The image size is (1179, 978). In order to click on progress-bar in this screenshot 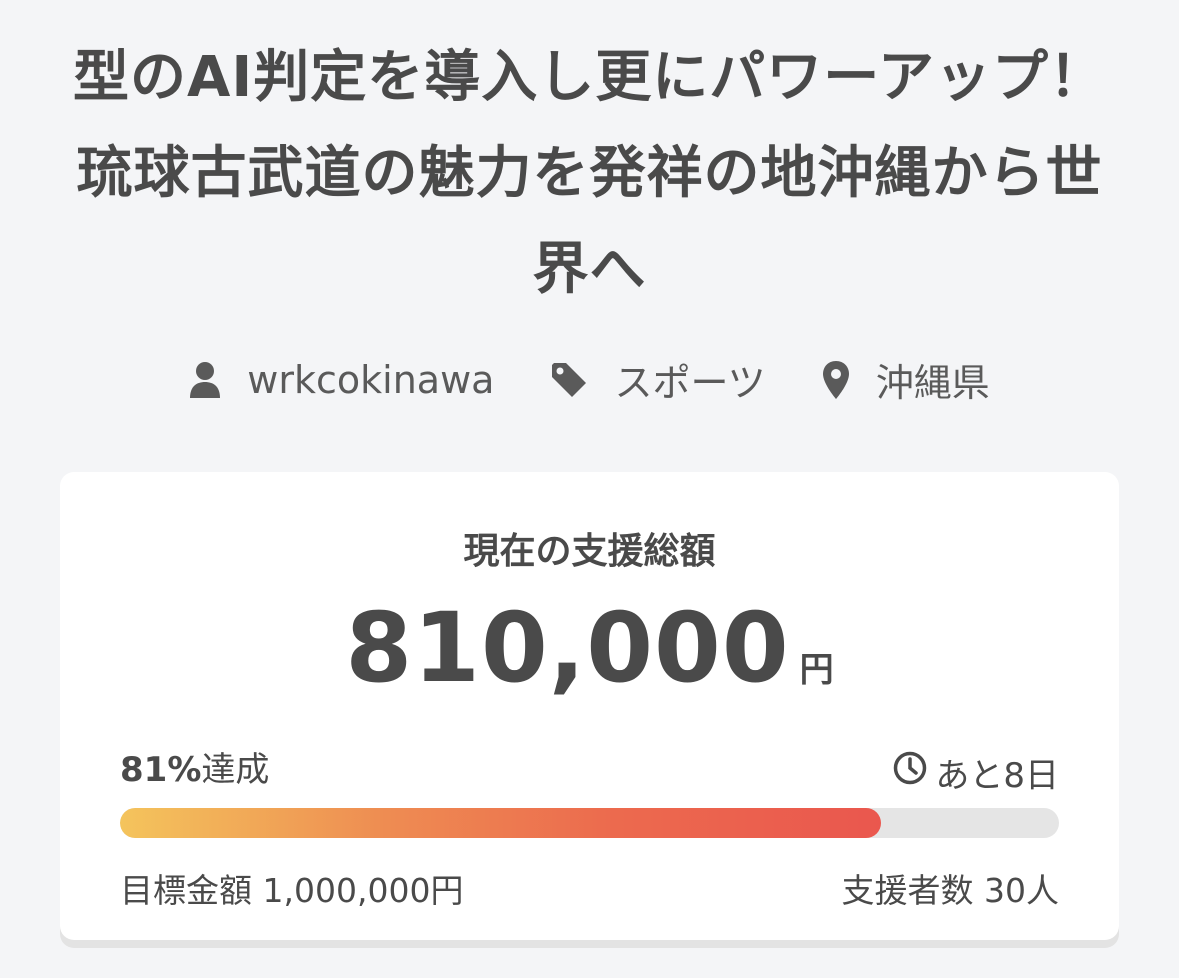, I will do `click(589, 823)`.